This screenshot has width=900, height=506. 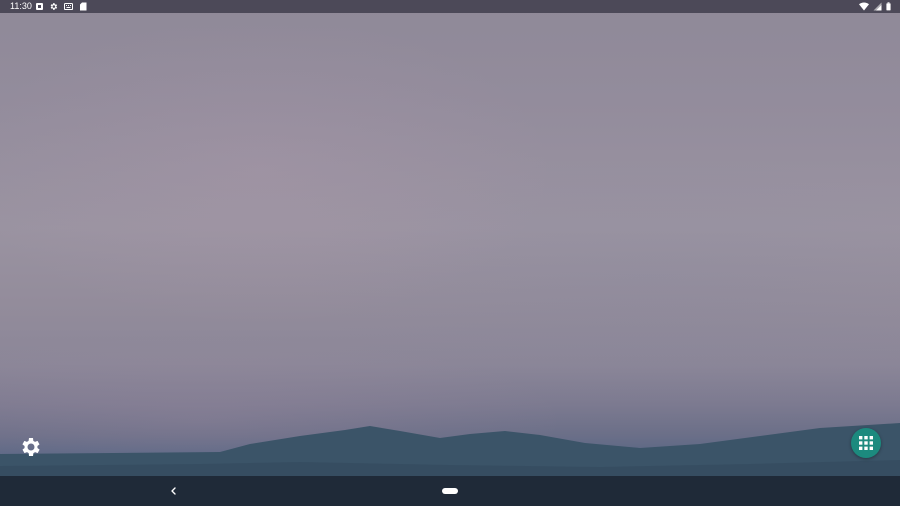 I want to click on back-icon, so click(x=173, y=493).